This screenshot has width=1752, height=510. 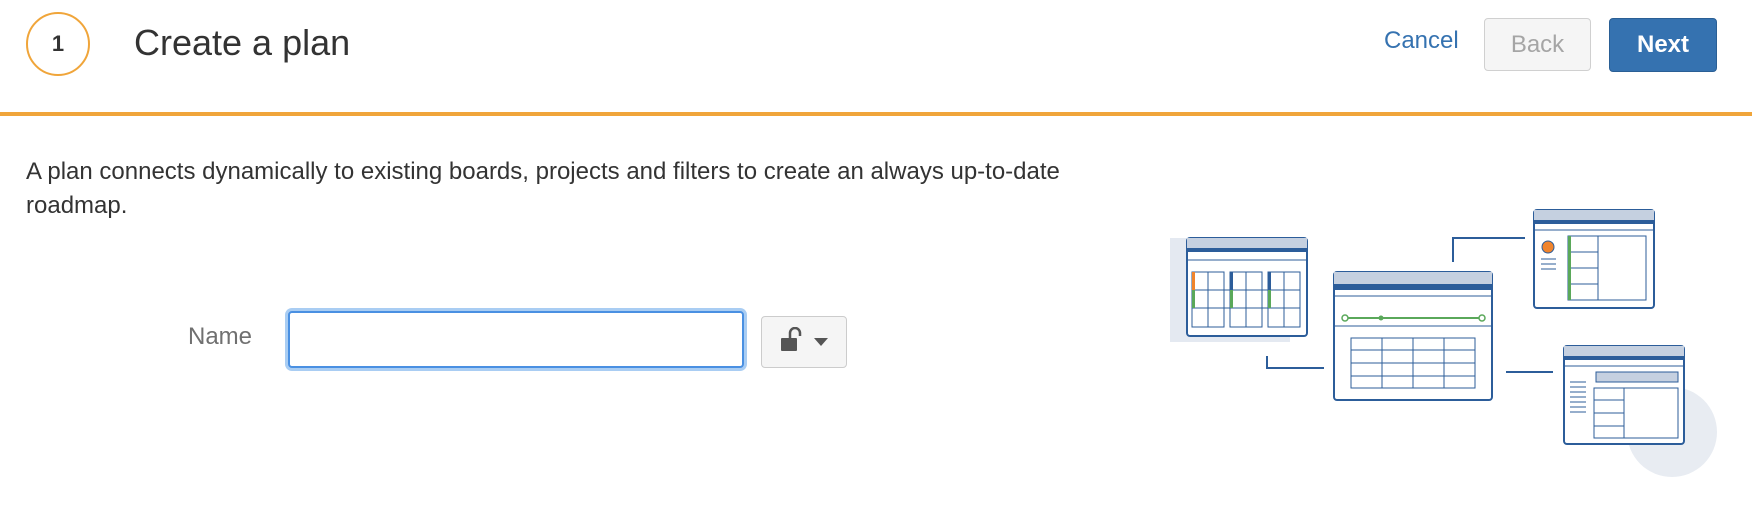 What do you see at coordinates (1537, 44) in the screenshot?
I see `back-button: Back` at bounding box center [1537, 44].